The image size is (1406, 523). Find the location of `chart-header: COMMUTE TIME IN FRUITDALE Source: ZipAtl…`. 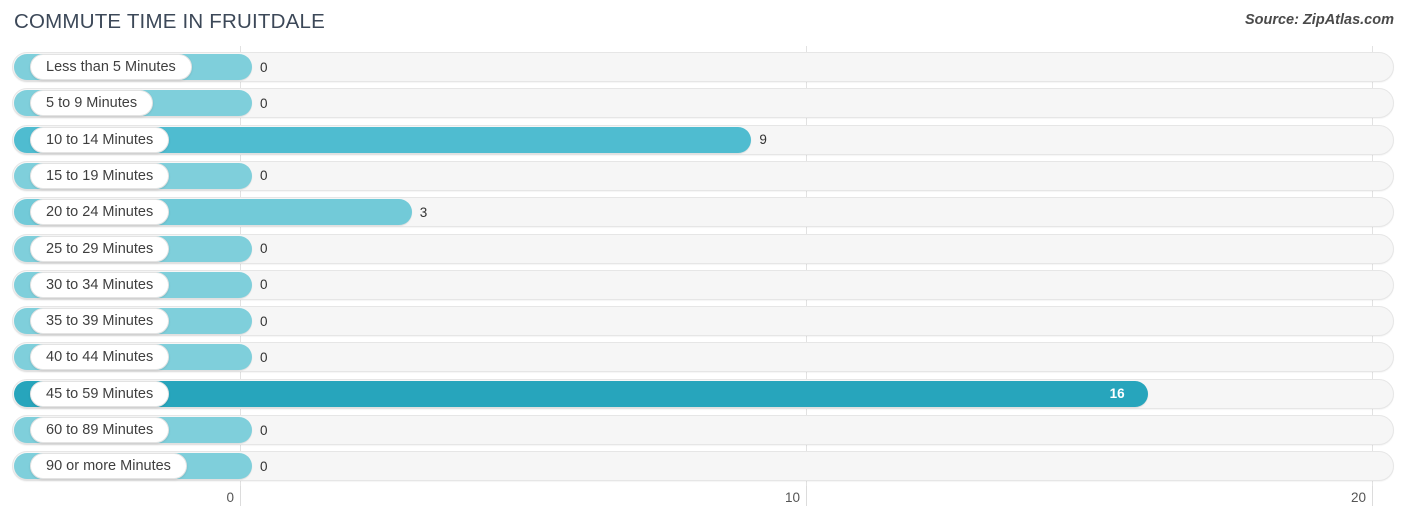

chart-header: COMMUTE TIME IN FRUITDALE Source: ZipAtl… is located at coordinates (703, 23).